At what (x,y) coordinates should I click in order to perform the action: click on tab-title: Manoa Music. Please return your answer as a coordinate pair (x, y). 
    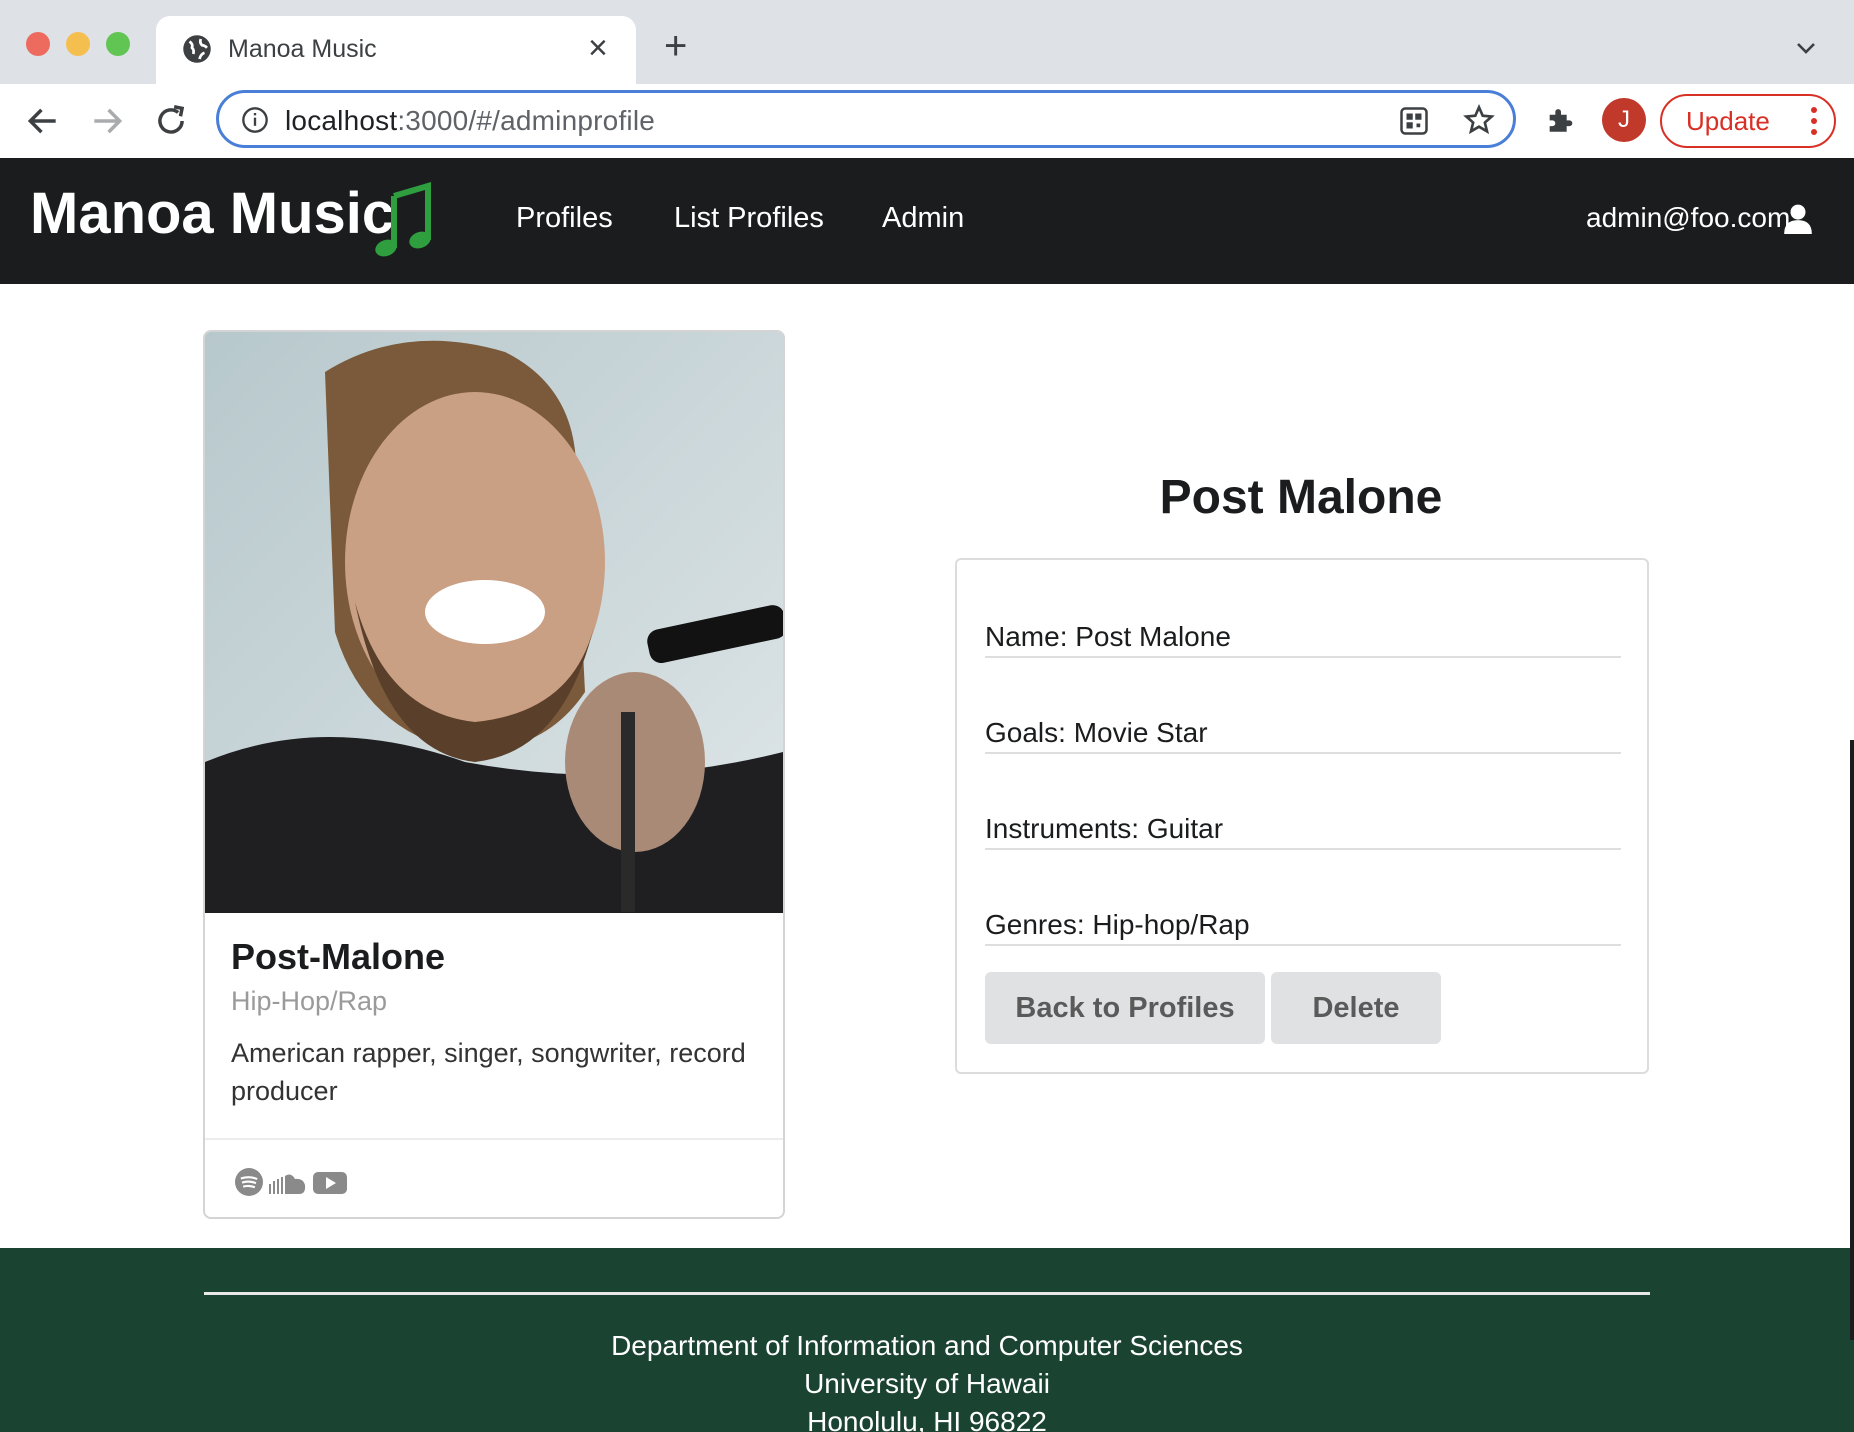
    Looking at the image, I should click on (302, 49).